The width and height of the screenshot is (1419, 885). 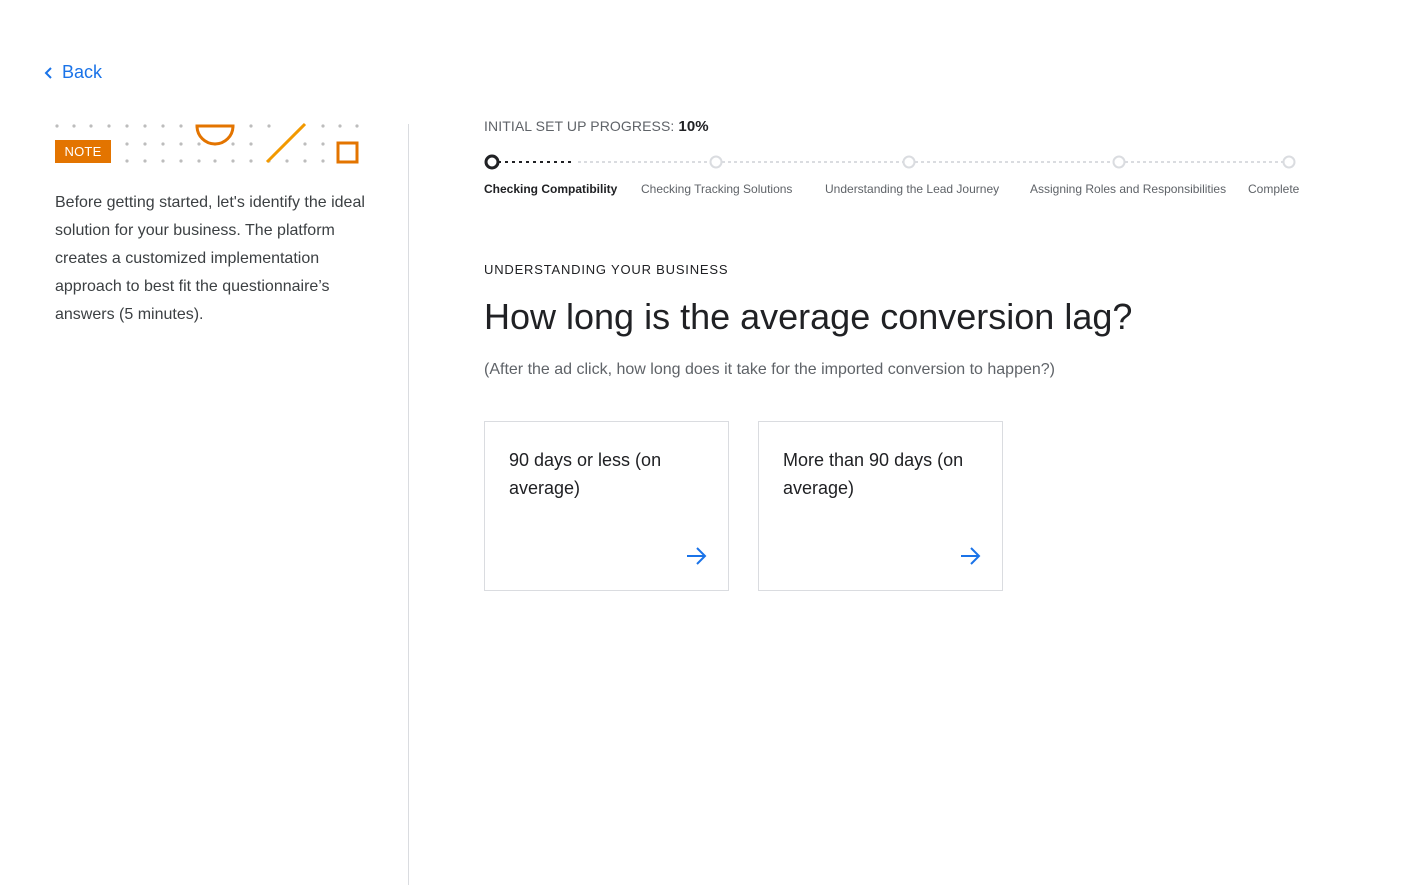 I want to click on option-card-more-than-90-days: More than 90 days (on average), so click(x=880, y=506).